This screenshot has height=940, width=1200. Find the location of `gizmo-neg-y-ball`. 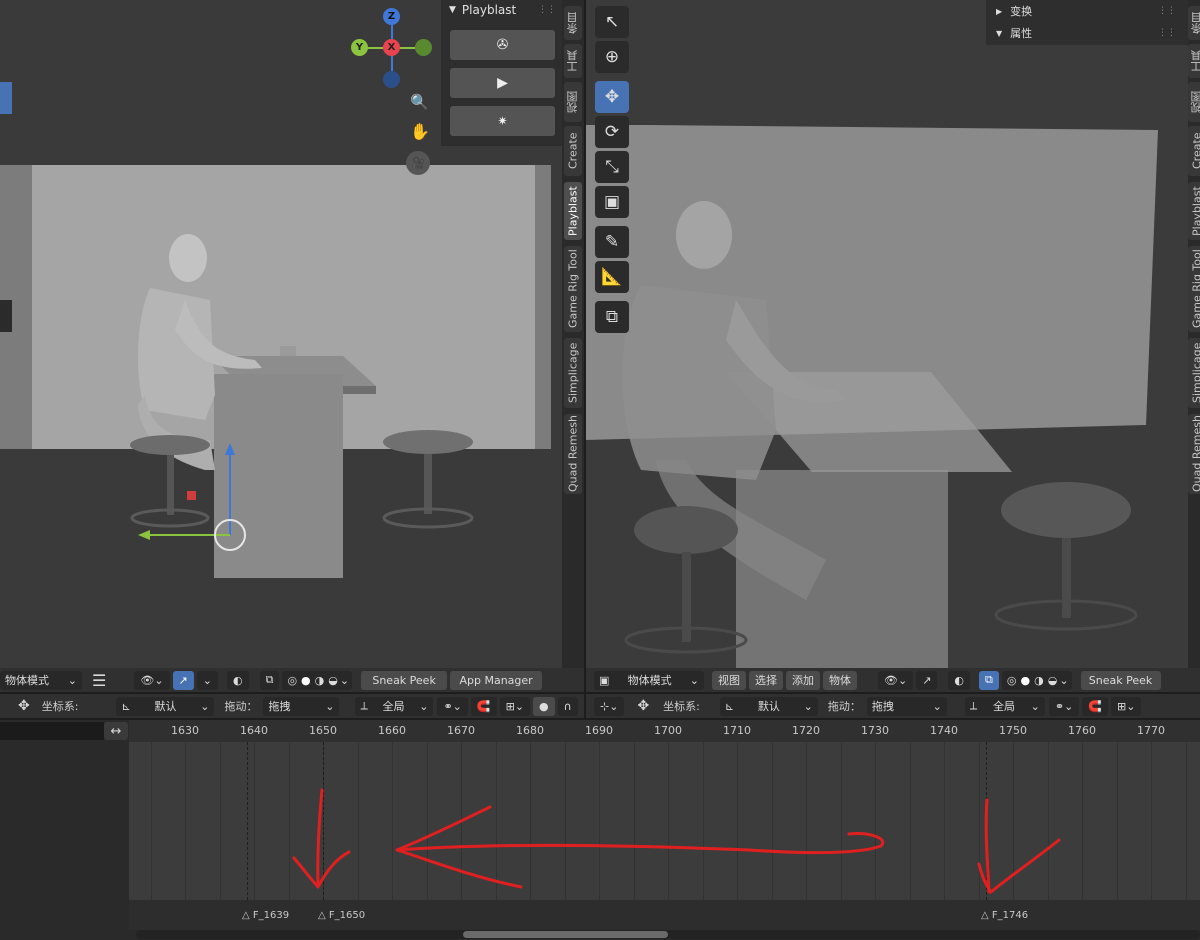

gizmo-neg-y-ball is located at coordinates (423, 47).